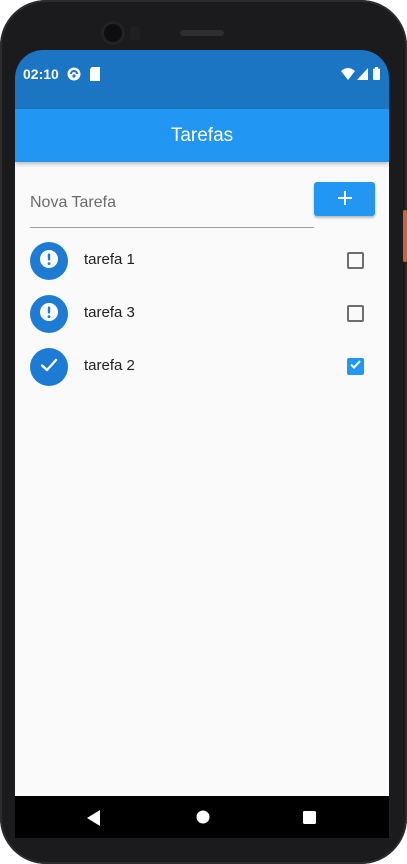 This screenshot has width=407, height=864. What do you see at coordinates (95, 76) in the screenshot?
I see `sd-card-icon` at bounding box center [95, 76].